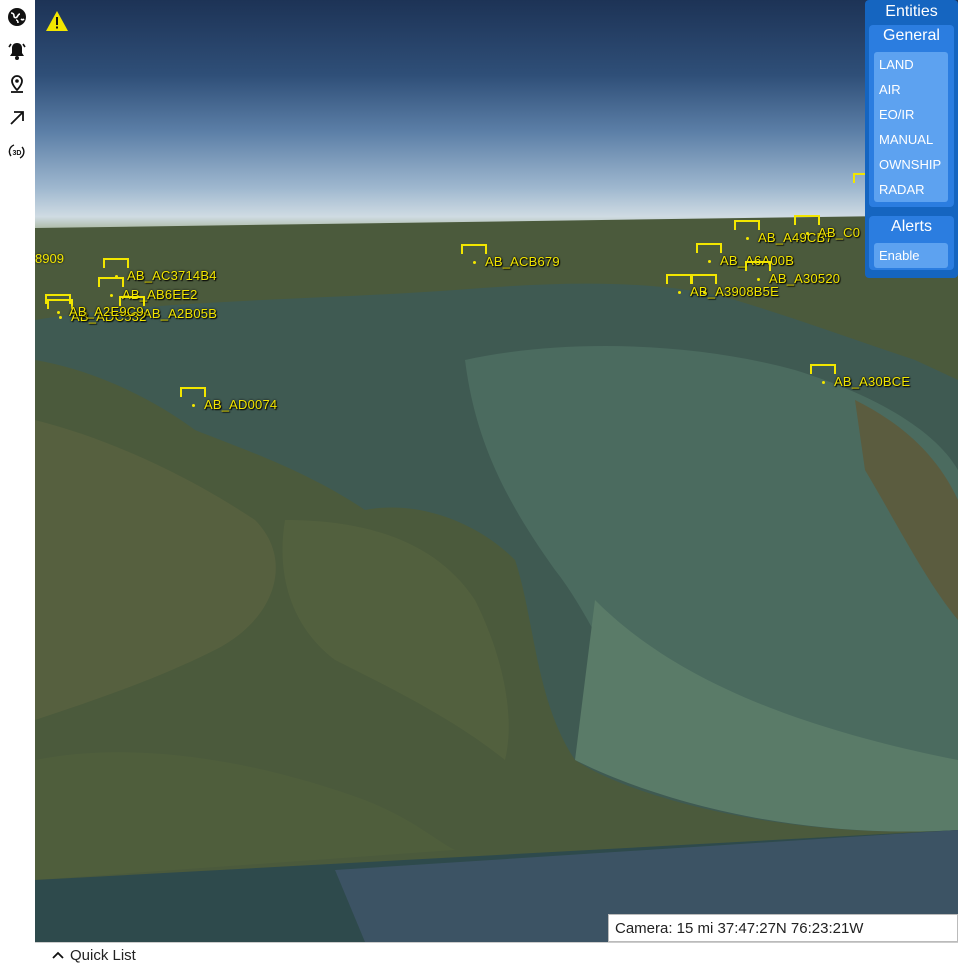 The image size is (958, 967). What do you see at coordinates (58, 955) in the screenshot?
I see `chevron-up-icon` at bounding box center [58, 955].